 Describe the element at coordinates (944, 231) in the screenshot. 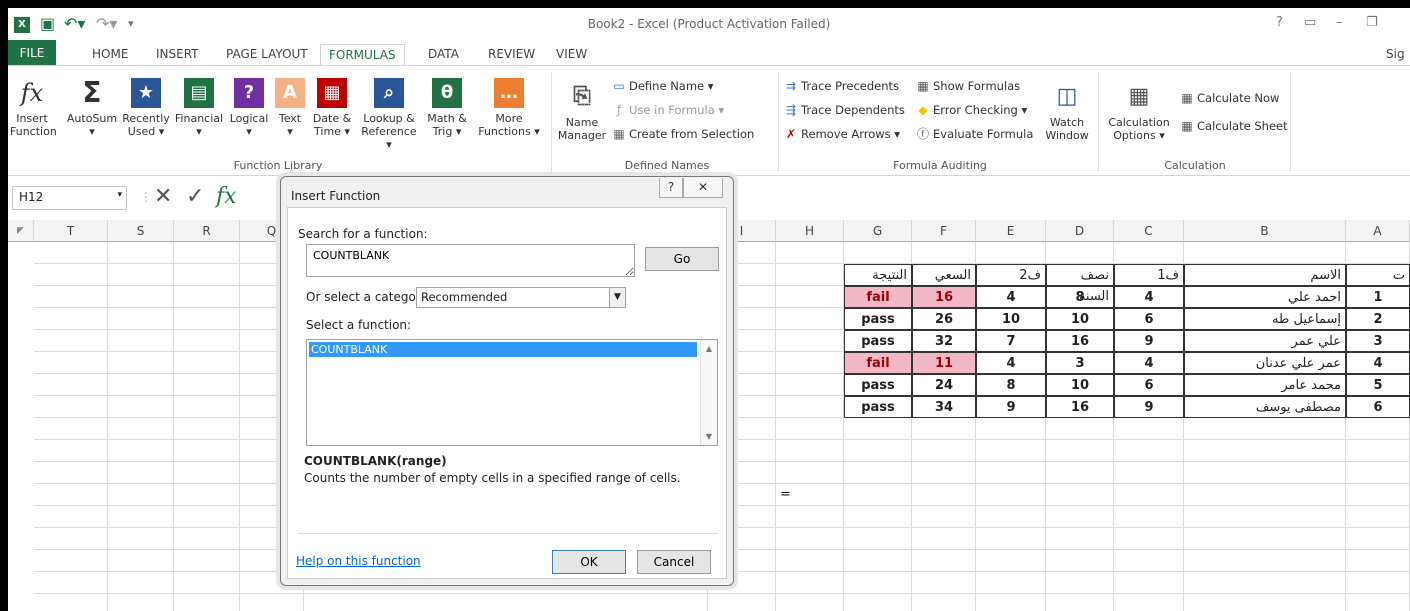

I see `column-header: F` at that location.